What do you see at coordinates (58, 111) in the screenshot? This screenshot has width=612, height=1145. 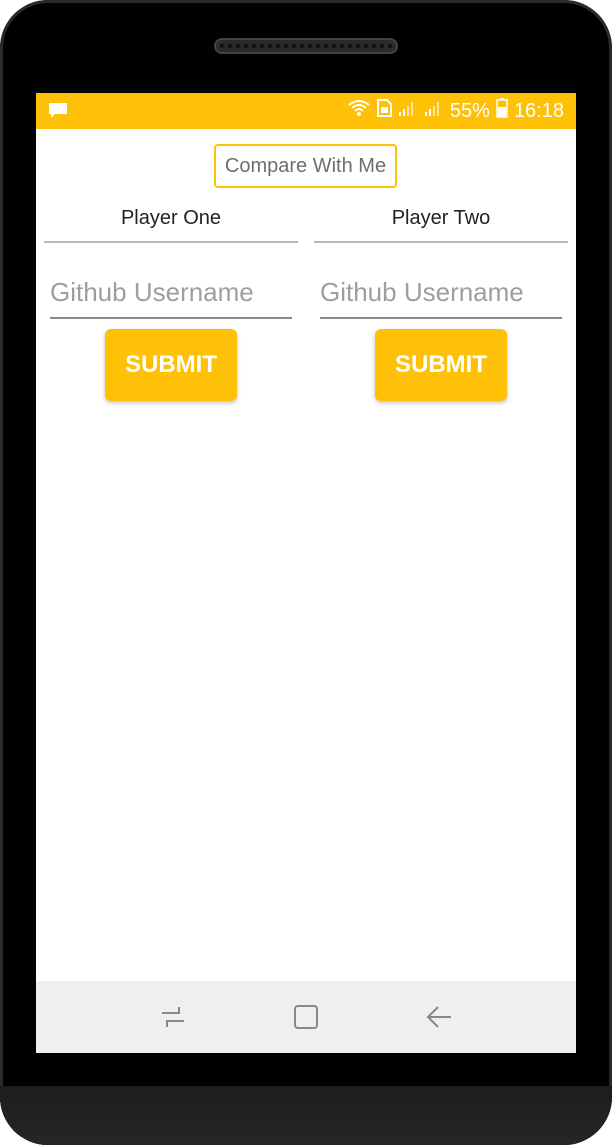 I see `message-icon` at bounding box center [58, 111].